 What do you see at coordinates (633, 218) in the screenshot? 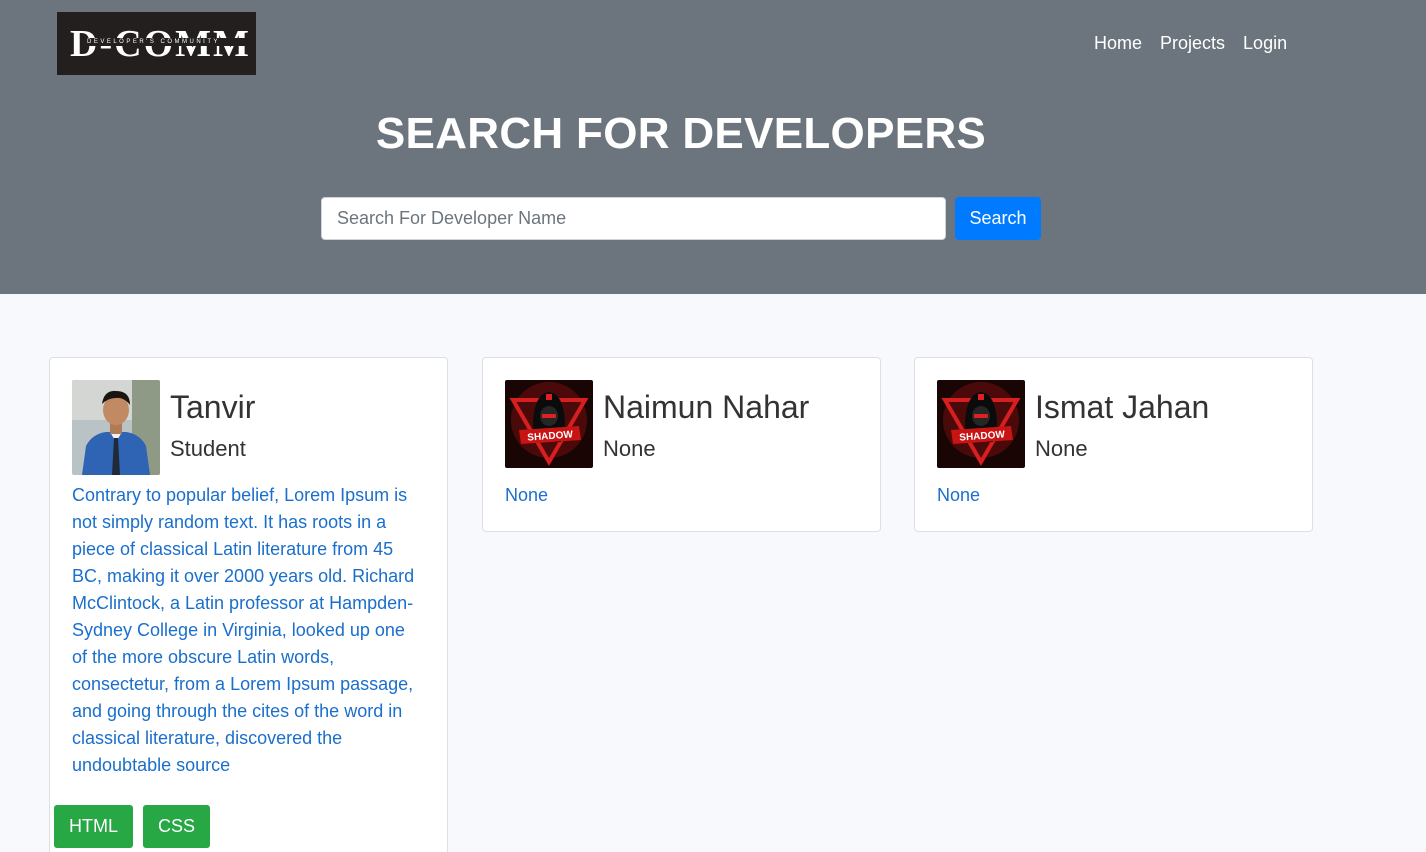
I see `search-input` at bounding box center [633, 218].